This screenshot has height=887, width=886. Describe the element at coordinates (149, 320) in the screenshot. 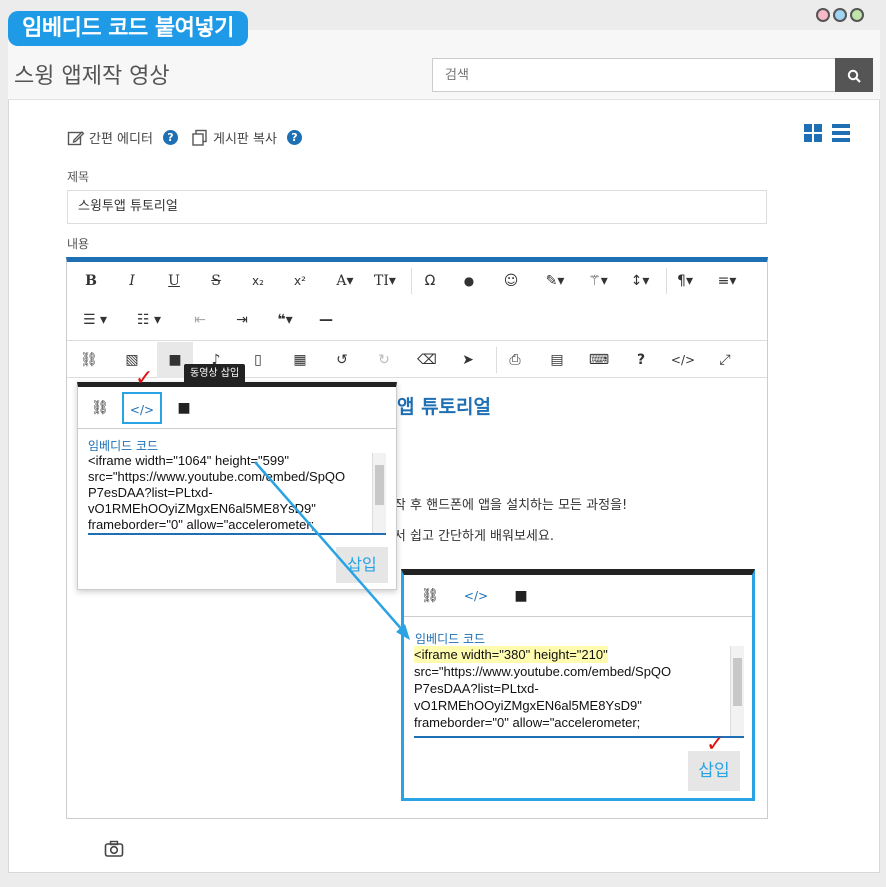

I see `unordered-list-icon: ☷ ▾` at that location.